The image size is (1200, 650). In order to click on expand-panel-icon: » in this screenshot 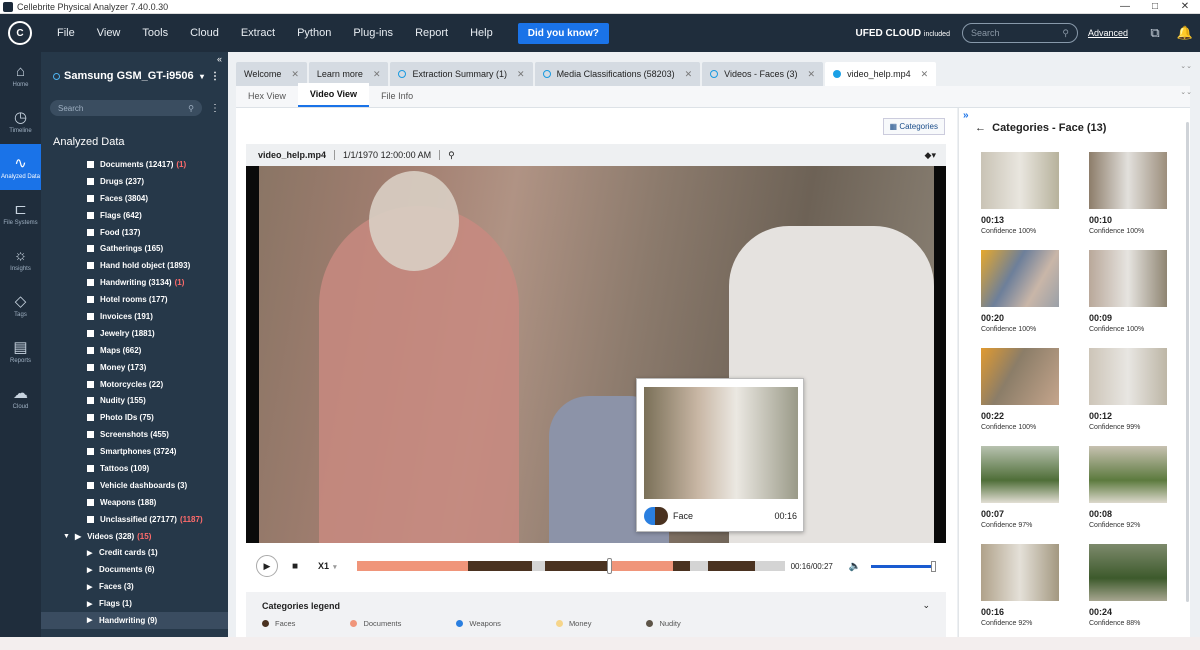, I will do `click(966, 115)`.